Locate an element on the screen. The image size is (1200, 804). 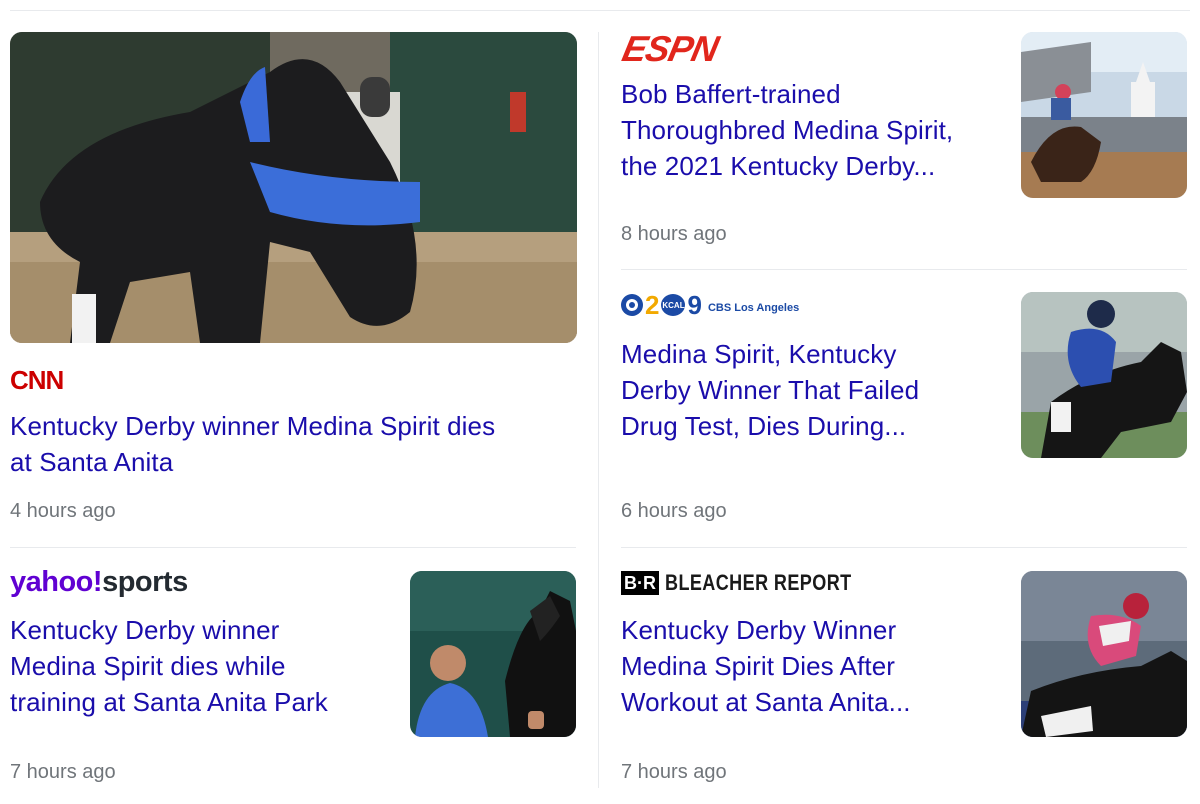
yahoo-sports-logo: yahoo!sports is located at coordinates (99, 582).